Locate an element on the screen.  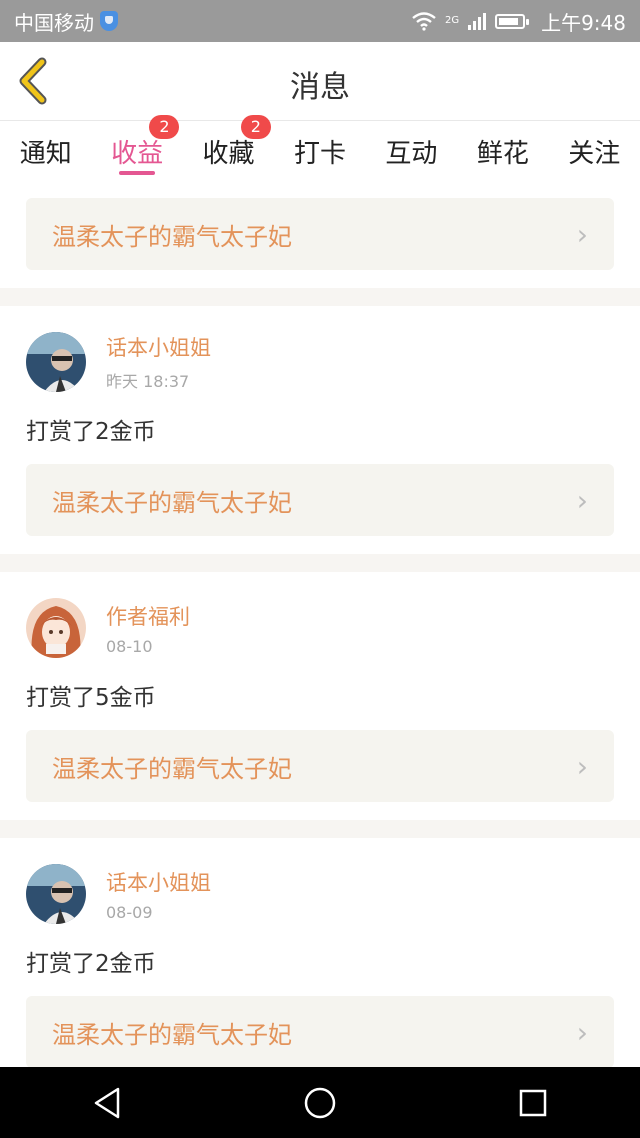
avatar-anime-girl-icon is located at coordinates (56, 628).